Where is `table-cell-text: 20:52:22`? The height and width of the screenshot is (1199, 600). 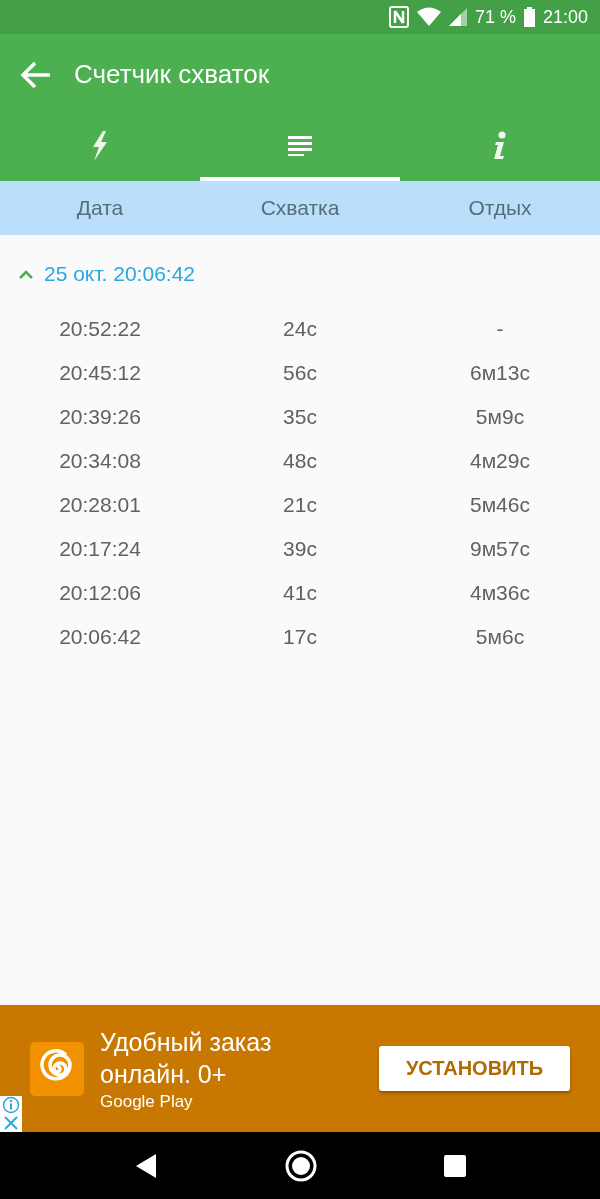
table-cell-text: 20:52:22 is located at coordinates (100, 329).